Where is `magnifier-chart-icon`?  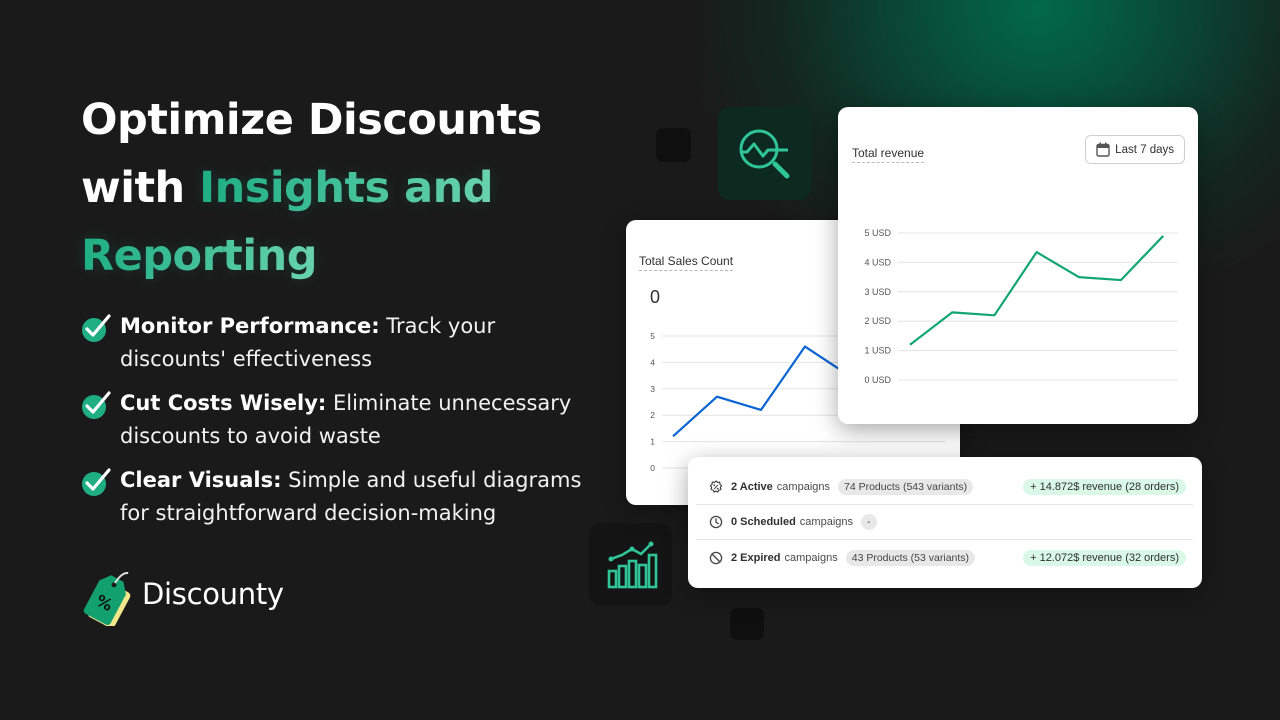 magnifier-chart-icon is located at coordinates (764, 153).